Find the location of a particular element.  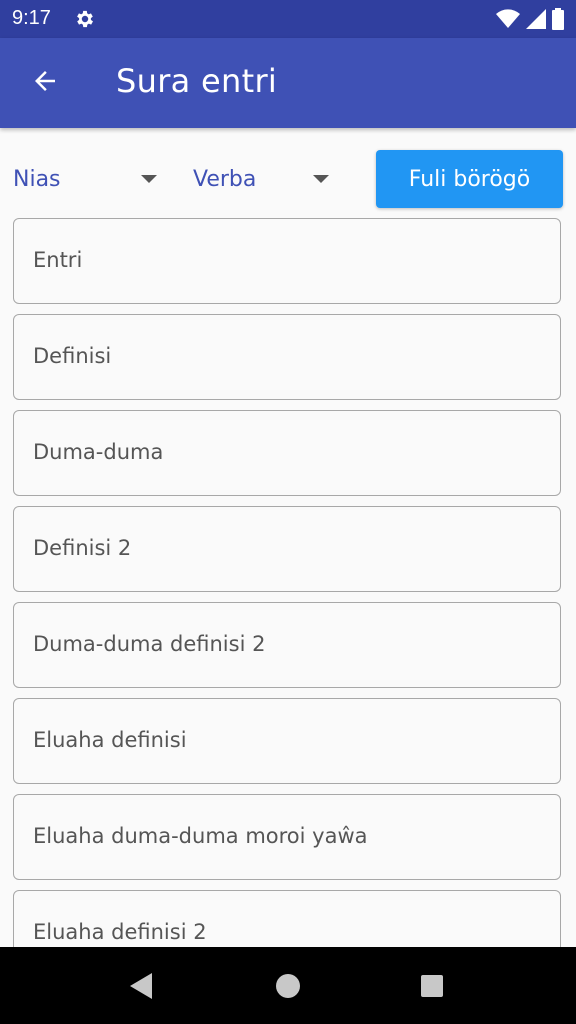

controls-row: Nias Verba Fuli börögö is located at coordinates (288, 179).